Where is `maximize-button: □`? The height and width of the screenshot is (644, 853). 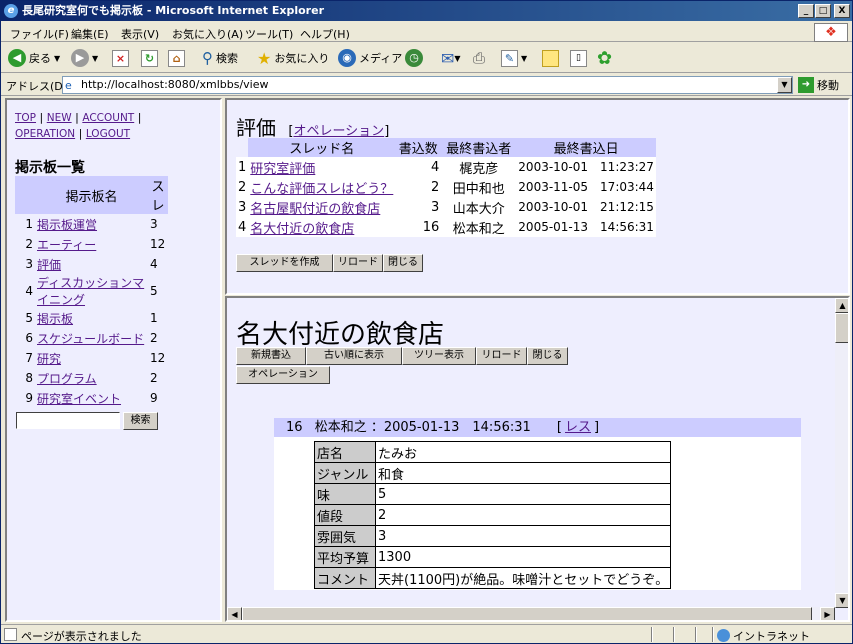 maximize-button: □ is located at coordinates (823, 11).